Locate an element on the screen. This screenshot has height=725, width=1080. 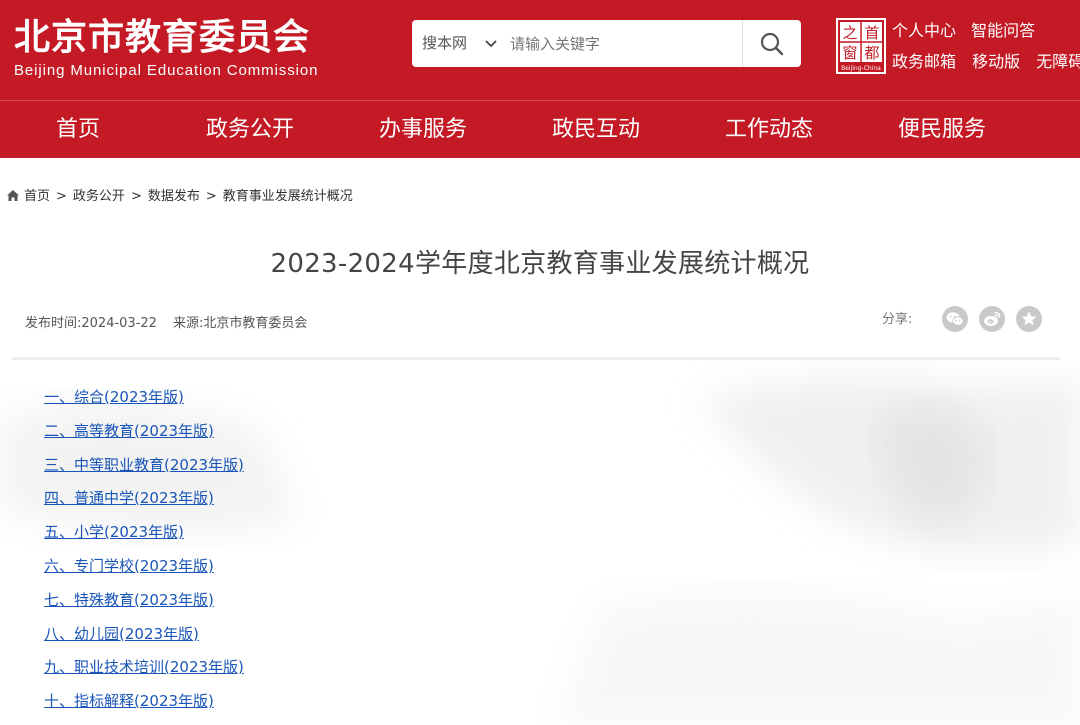
stat-link-special-school: 六、专门学校(2023年版) is located at coordinates (144, 572).